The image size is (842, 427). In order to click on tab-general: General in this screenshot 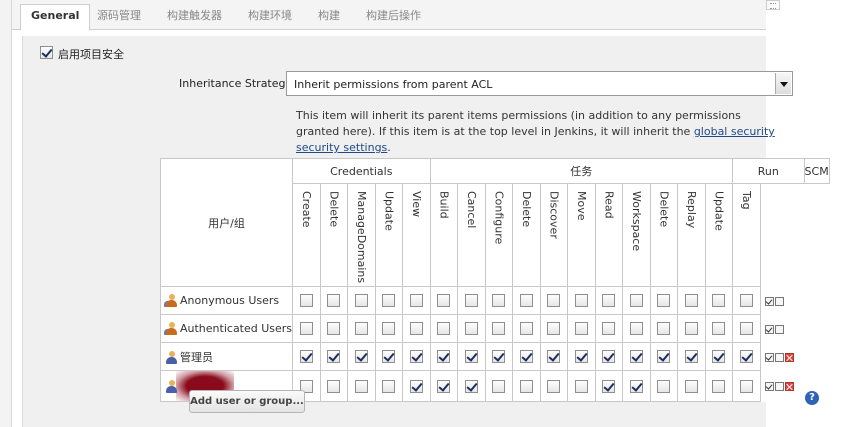, I will do `click(55, 17)`.